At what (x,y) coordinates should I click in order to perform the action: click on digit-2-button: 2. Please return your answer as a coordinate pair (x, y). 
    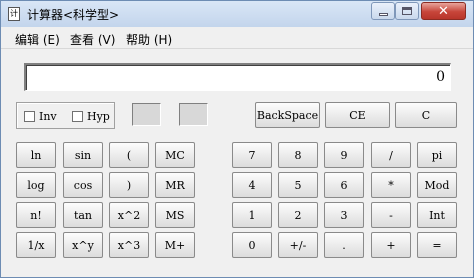
    Looking at the image, I should click on (298, 215).